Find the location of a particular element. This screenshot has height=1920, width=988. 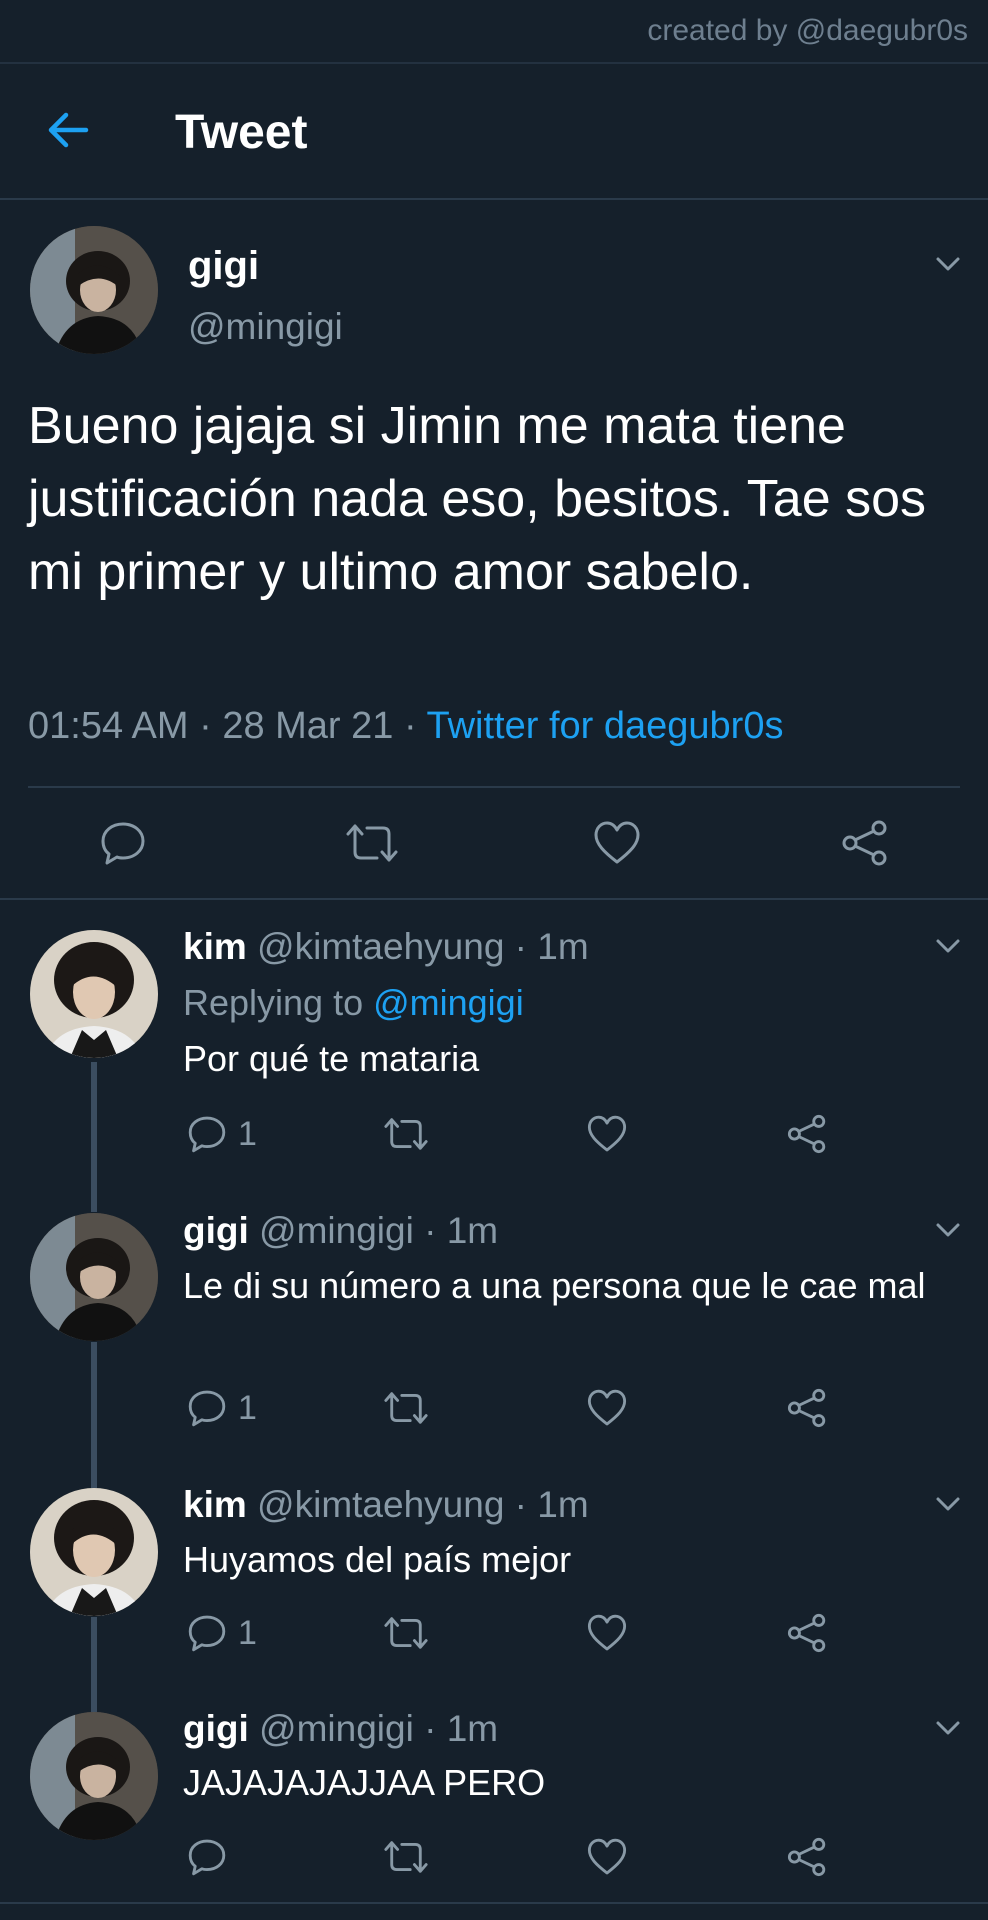

mention-link: @mingigi is located at coordinates (448, 1002).